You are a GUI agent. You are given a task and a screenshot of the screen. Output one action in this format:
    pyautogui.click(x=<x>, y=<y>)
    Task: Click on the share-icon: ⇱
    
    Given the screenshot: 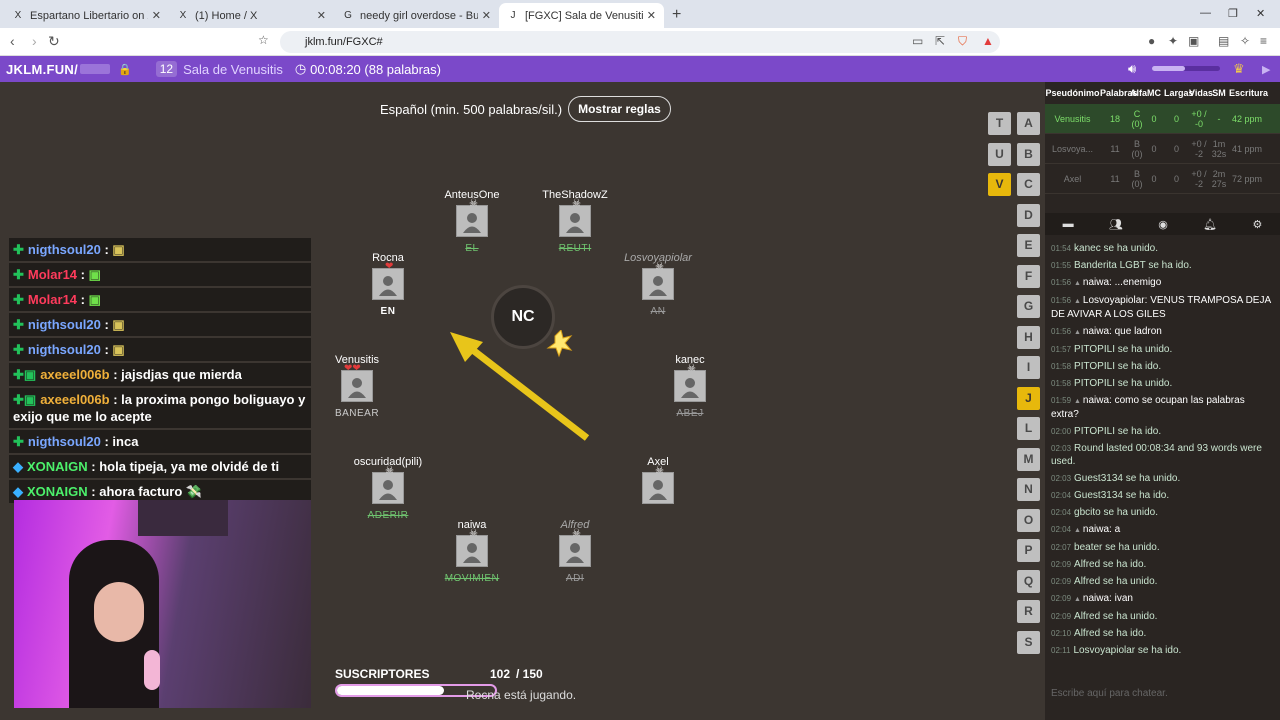 What is the action you would take?
    pyautogui.click(x=940, y=41)
    